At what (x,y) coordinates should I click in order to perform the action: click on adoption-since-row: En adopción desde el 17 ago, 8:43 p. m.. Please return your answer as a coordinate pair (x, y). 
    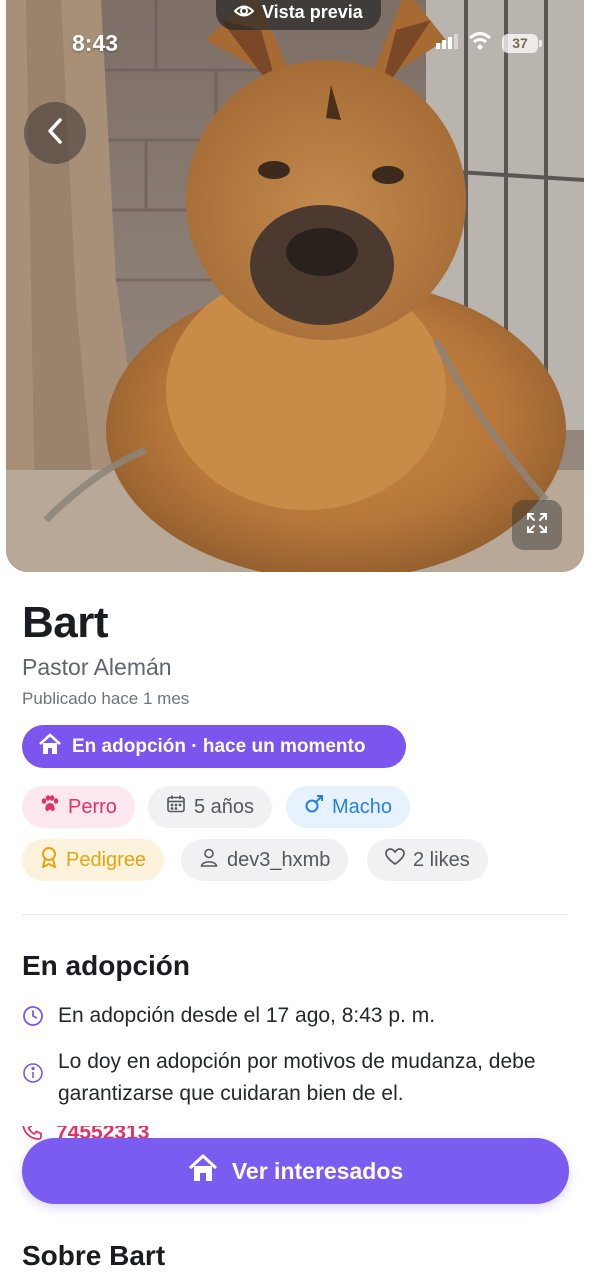
    Looking at the image, I should click on (292, 1016).